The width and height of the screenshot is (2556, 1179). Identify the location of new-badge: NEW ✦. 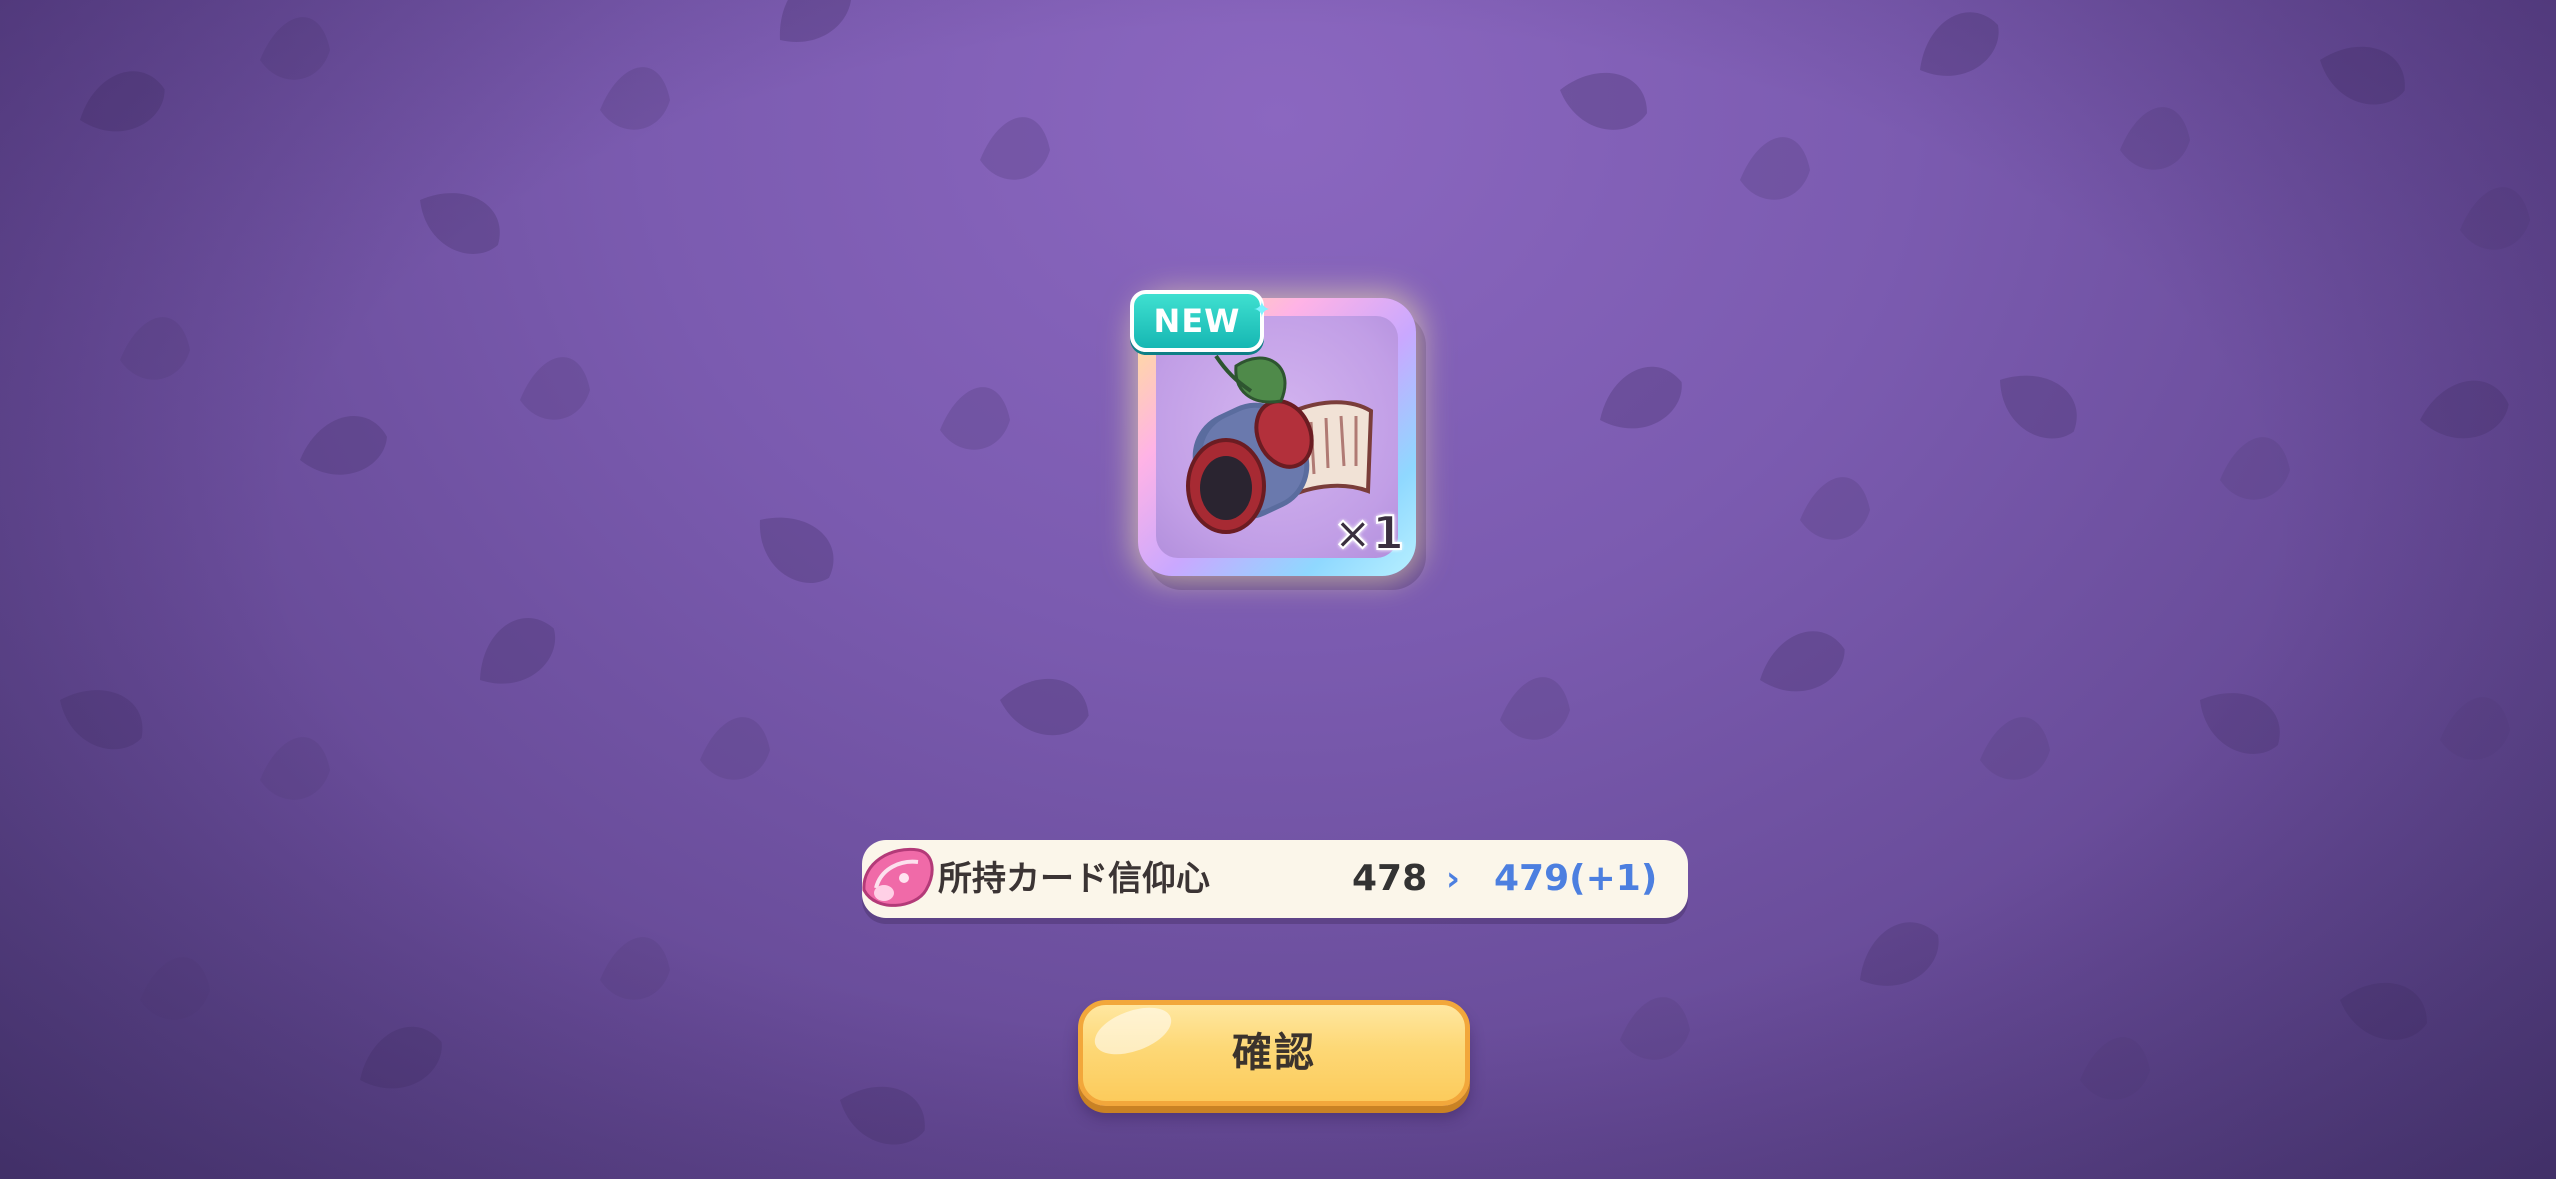
(1200, 321).